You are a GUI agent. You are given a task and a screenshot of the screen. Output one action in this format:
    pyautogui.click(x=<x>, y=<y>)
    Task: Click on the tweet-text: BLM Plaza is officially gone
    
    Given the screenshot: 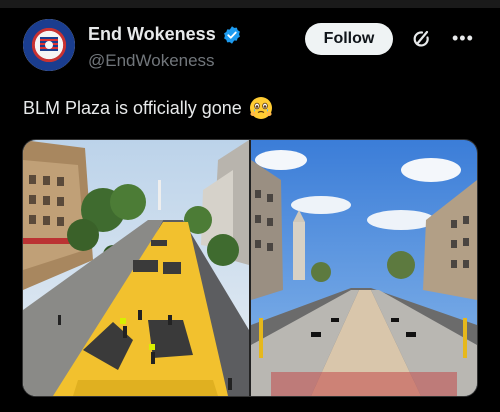 What is the action you would take?
    pyautogui.click(x=132, y=107)
    